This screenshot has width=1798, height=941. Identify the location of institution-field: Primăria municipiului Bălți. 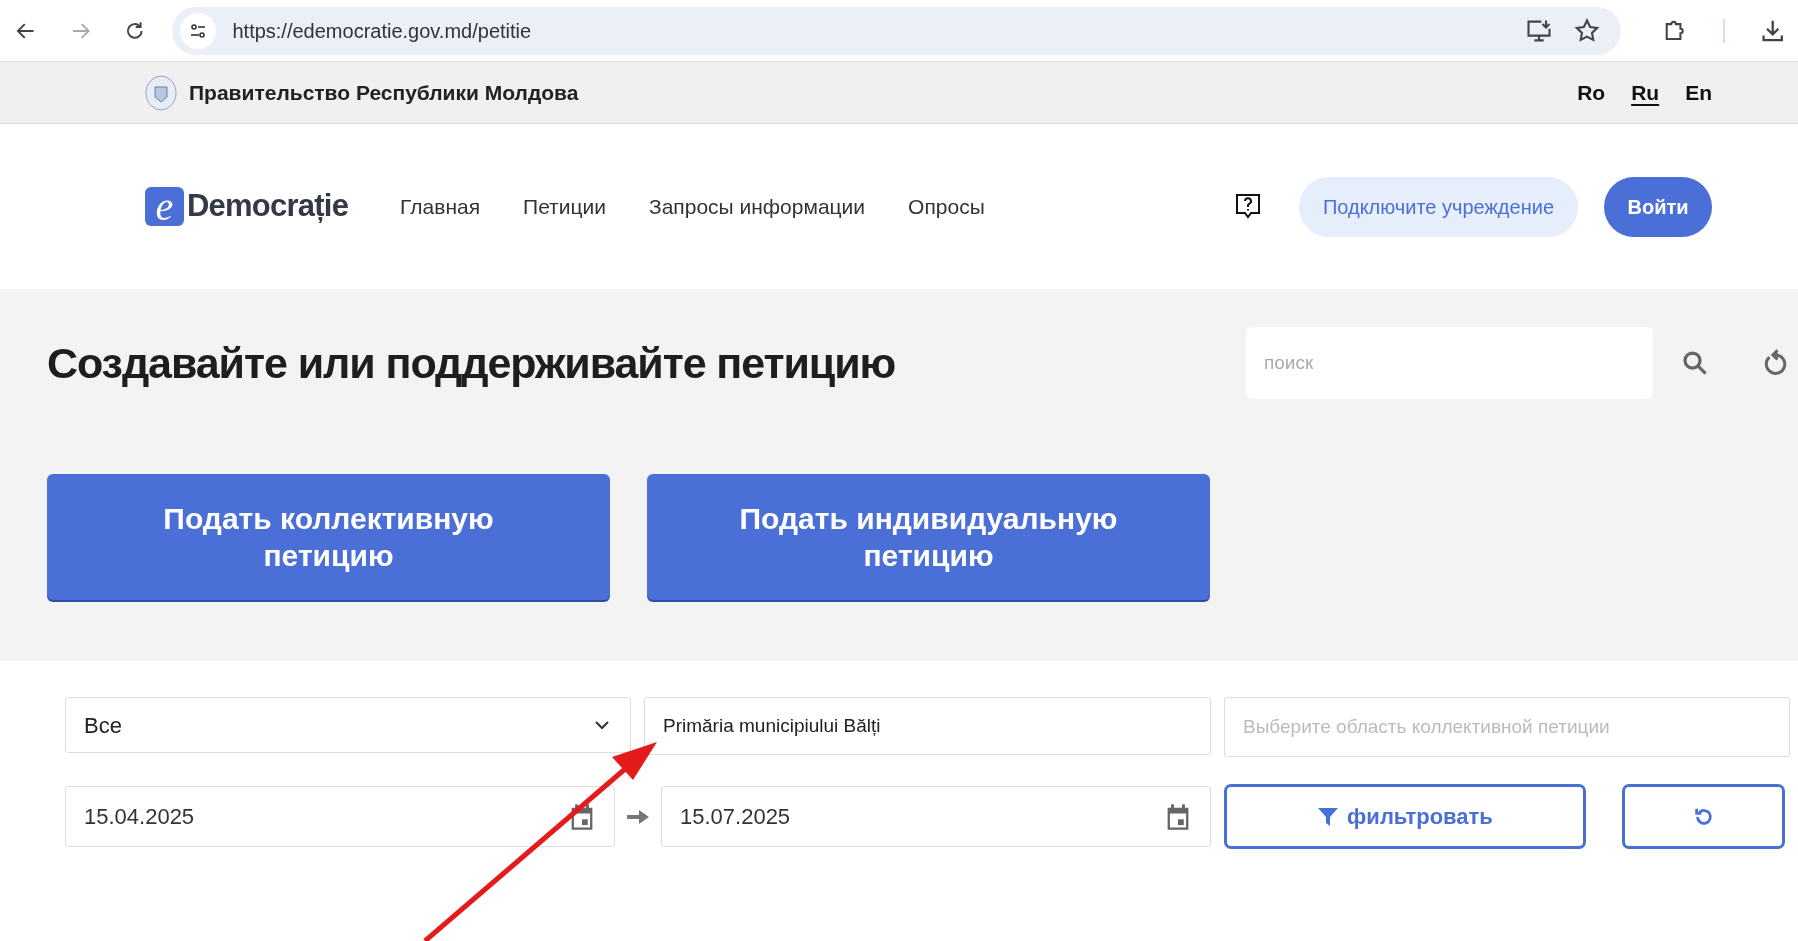
(927, 726).